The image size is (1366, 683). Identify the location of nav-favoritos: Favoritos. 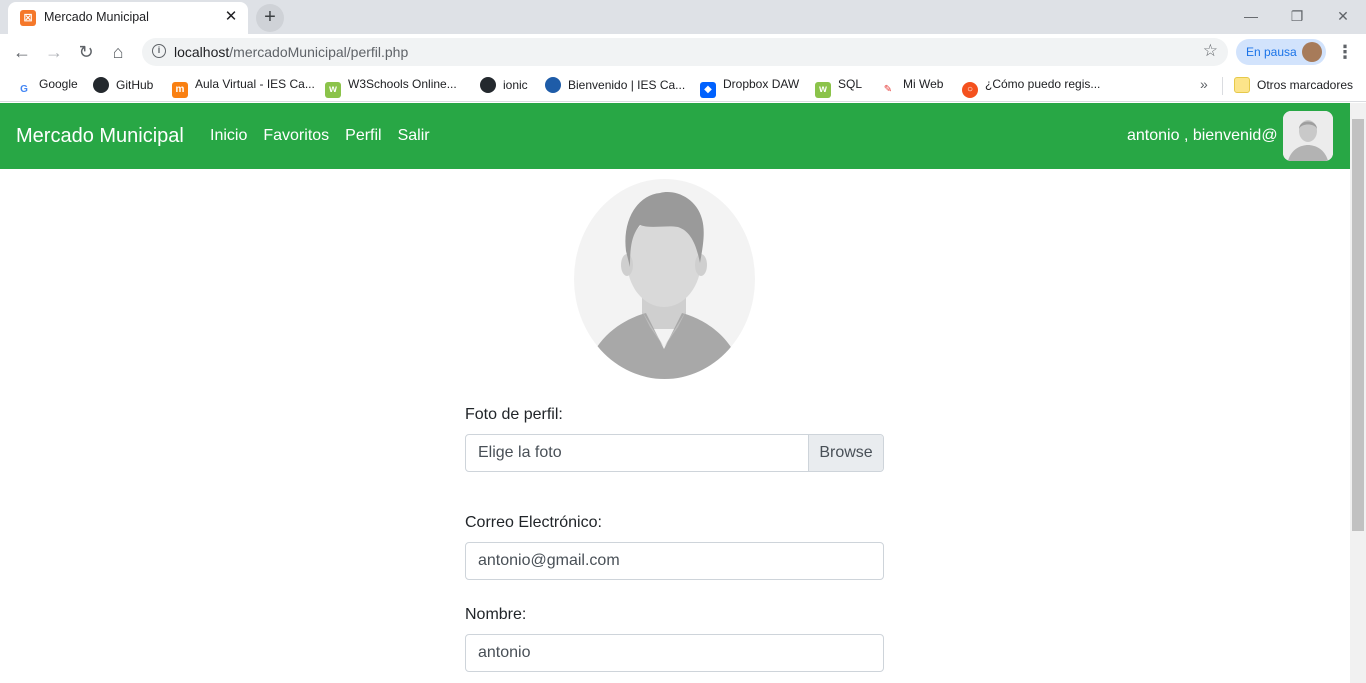
(296, 136).